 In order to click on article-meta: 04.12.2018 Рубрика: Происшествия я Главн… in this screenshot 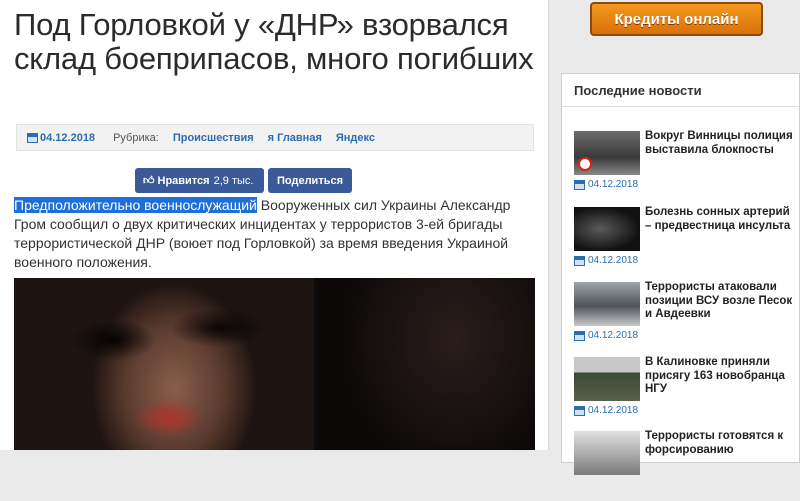, I will do `click(275, 137)`.